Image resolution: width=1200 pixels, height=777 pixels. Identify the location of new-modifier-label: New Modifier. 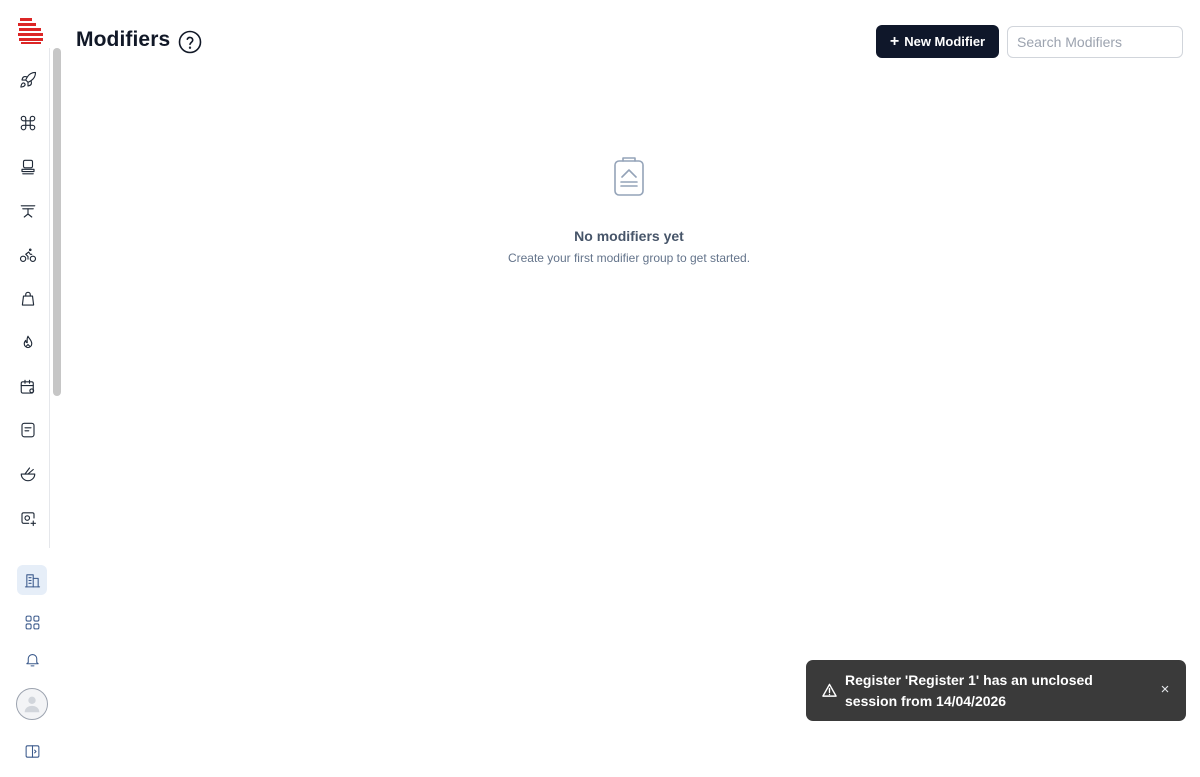
(945, 41).